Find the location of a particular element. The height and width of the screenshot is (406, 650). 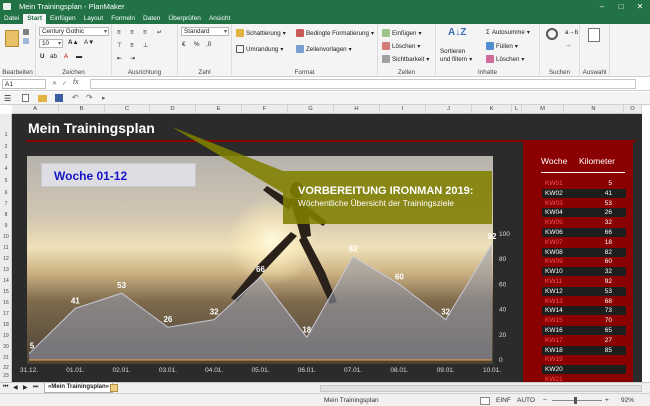

row-header: 6 is located at coordinates (6, 193).